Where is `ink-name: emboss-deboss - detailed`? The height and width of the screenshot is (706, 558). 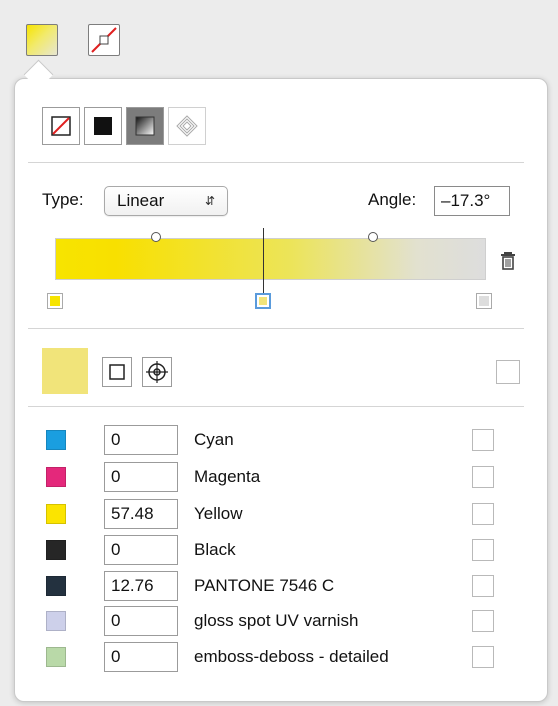 ink-name: emboss-deboss - detailed is located at coordinates (291, 656).